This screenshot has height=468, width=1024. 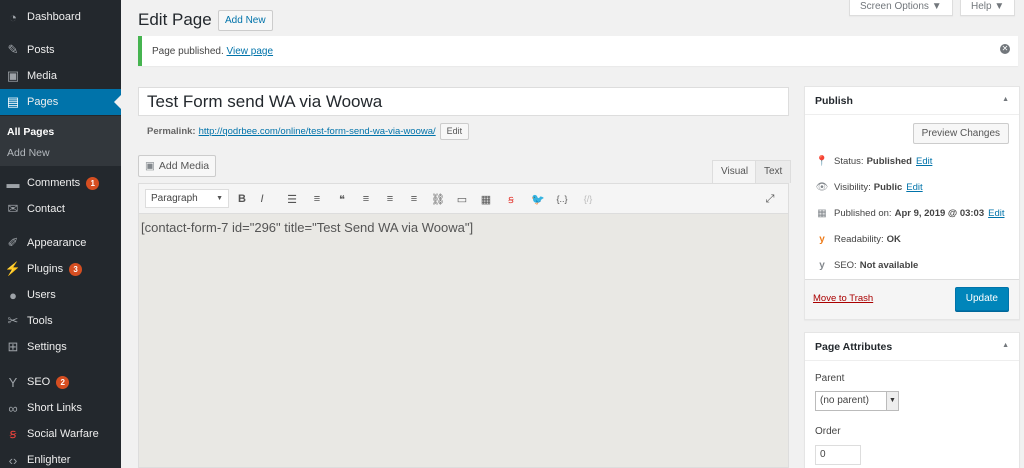 What do you see at coordinates (60, 141) in the screenshot?
I see `pages-submenu: All Pages Add New` at bounding box center [60, 141].